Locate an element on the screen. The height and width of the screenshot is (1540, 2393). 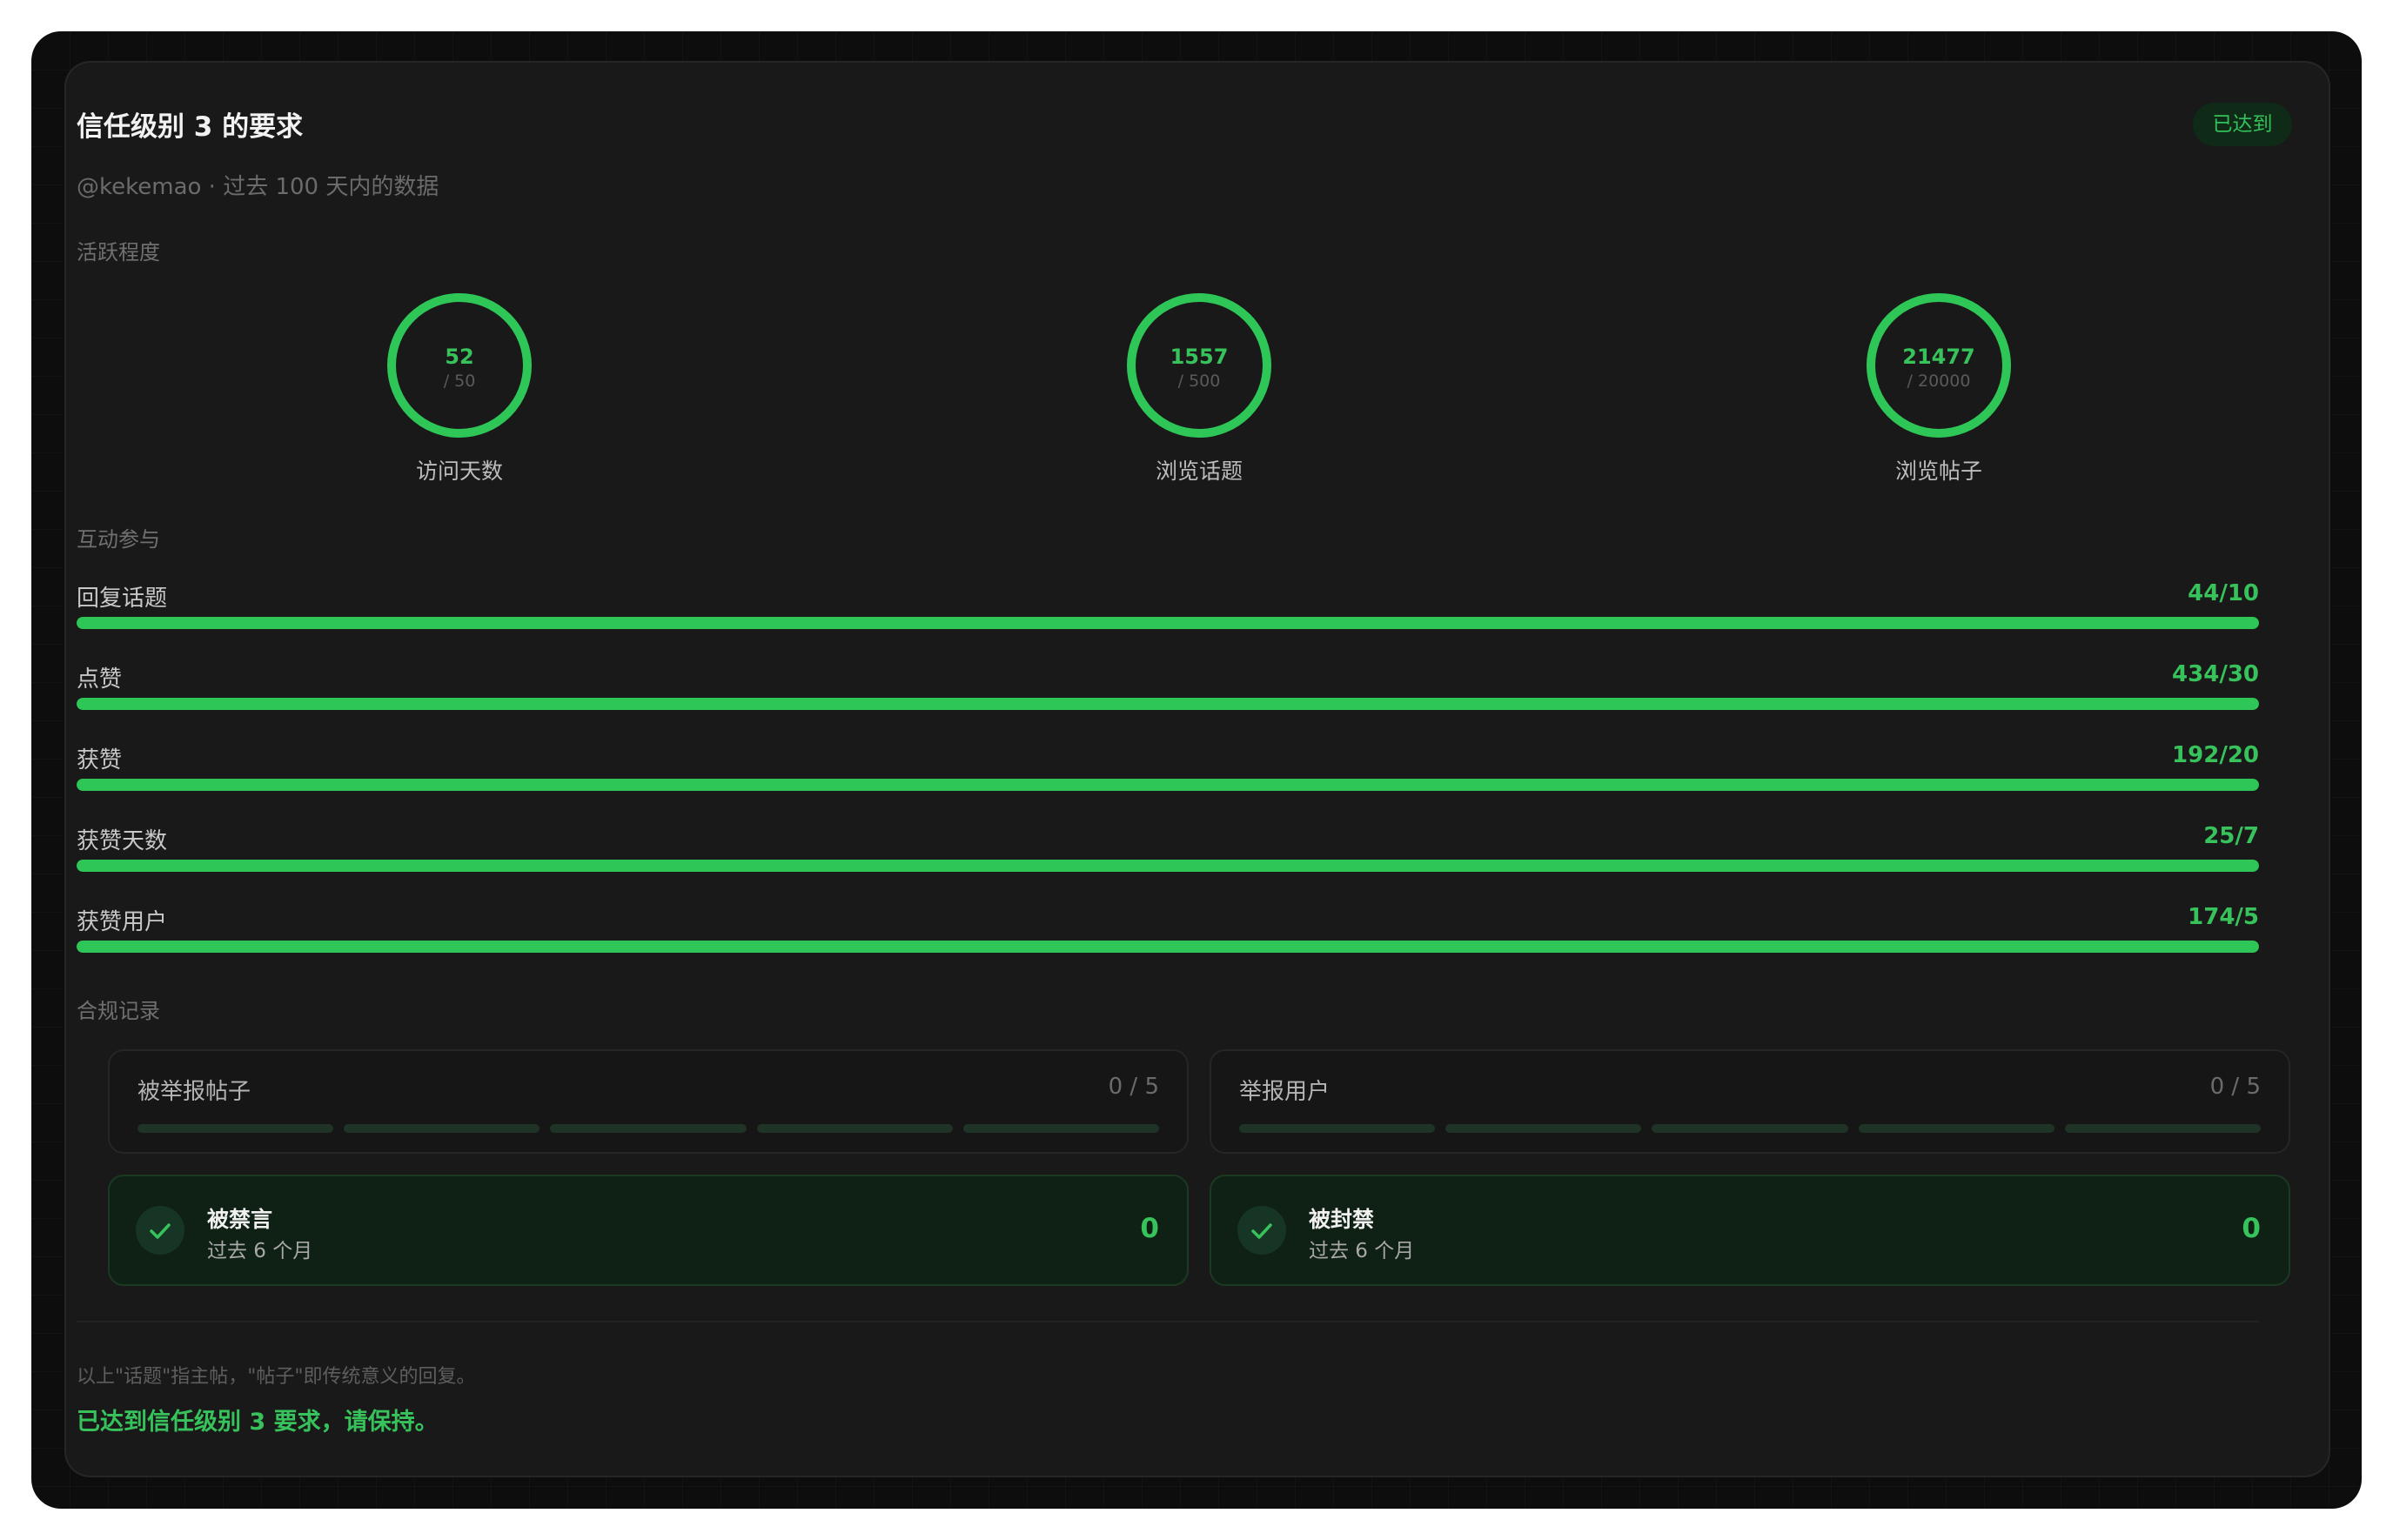
bar-liked-users: 获赞用户 174/5 is located at coordinates (1168, 943).